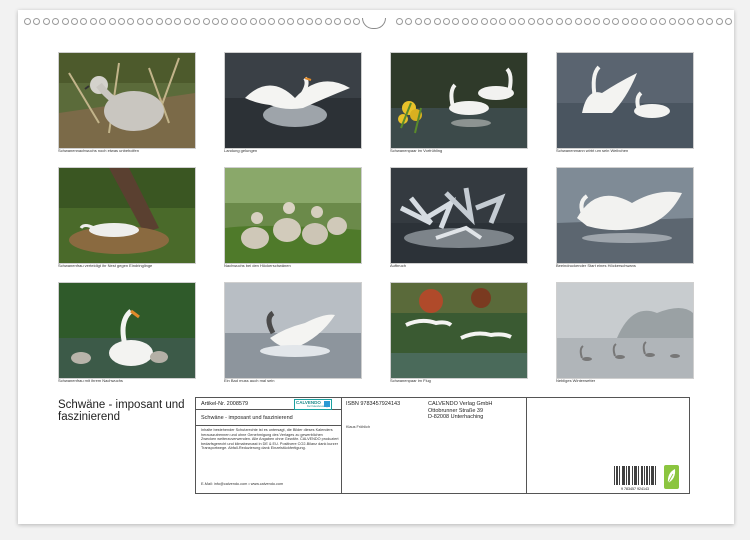  Describe the element at coordinates (671, 477) in the screenshot. I see `green-leaf-logo-icon` at that location.